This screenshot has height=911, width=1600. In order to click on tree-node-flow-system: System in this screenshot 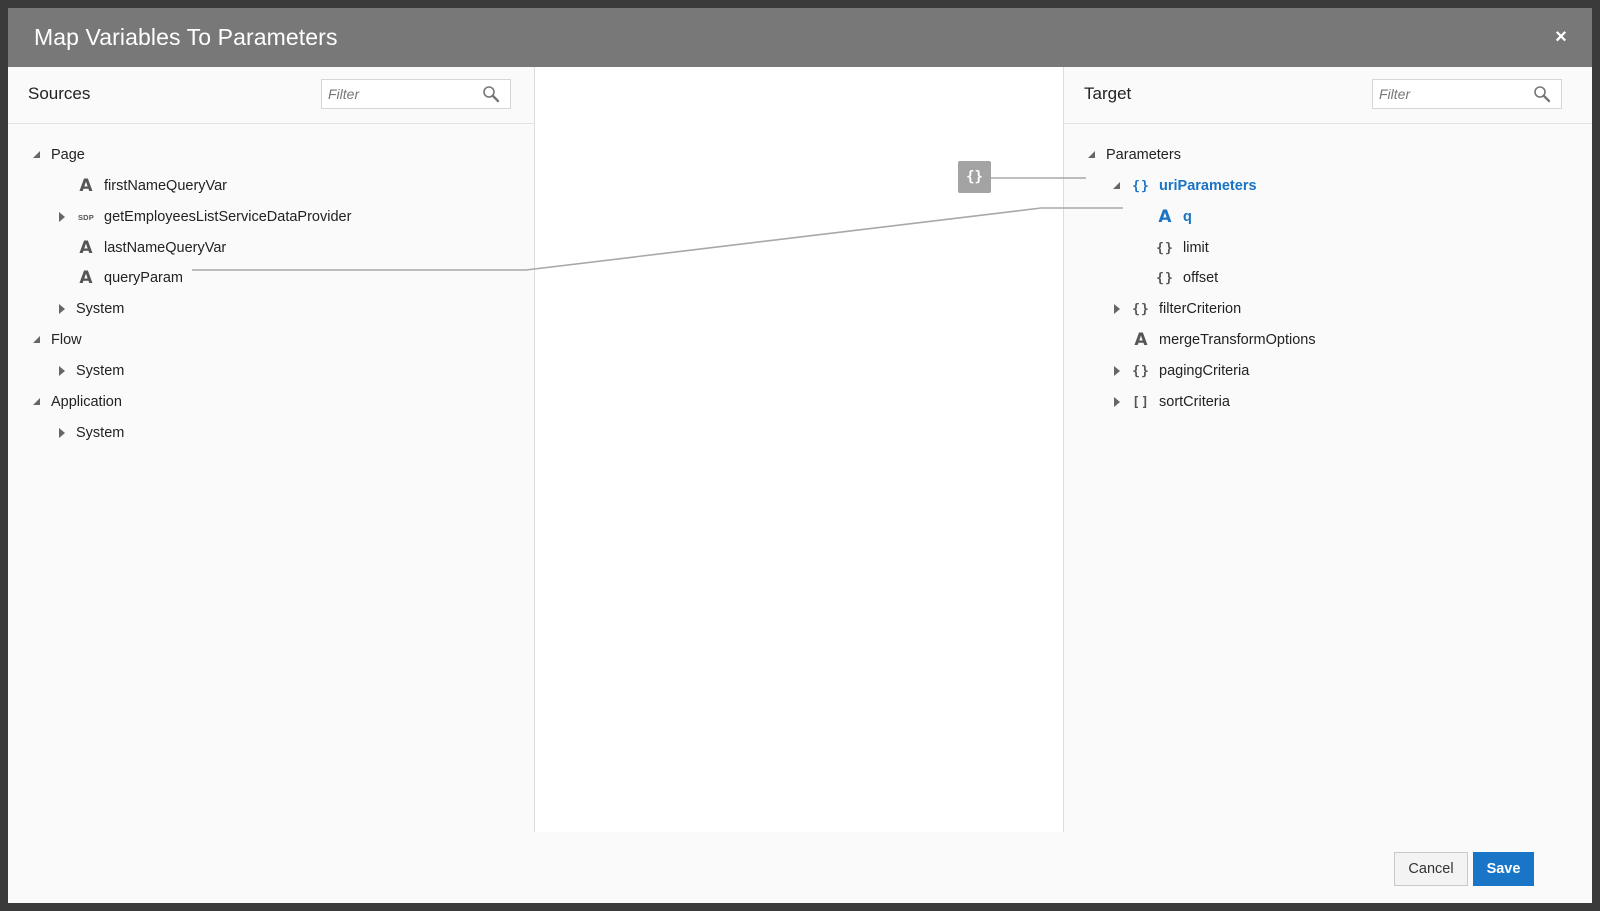, I will do `click(90, 371)`.